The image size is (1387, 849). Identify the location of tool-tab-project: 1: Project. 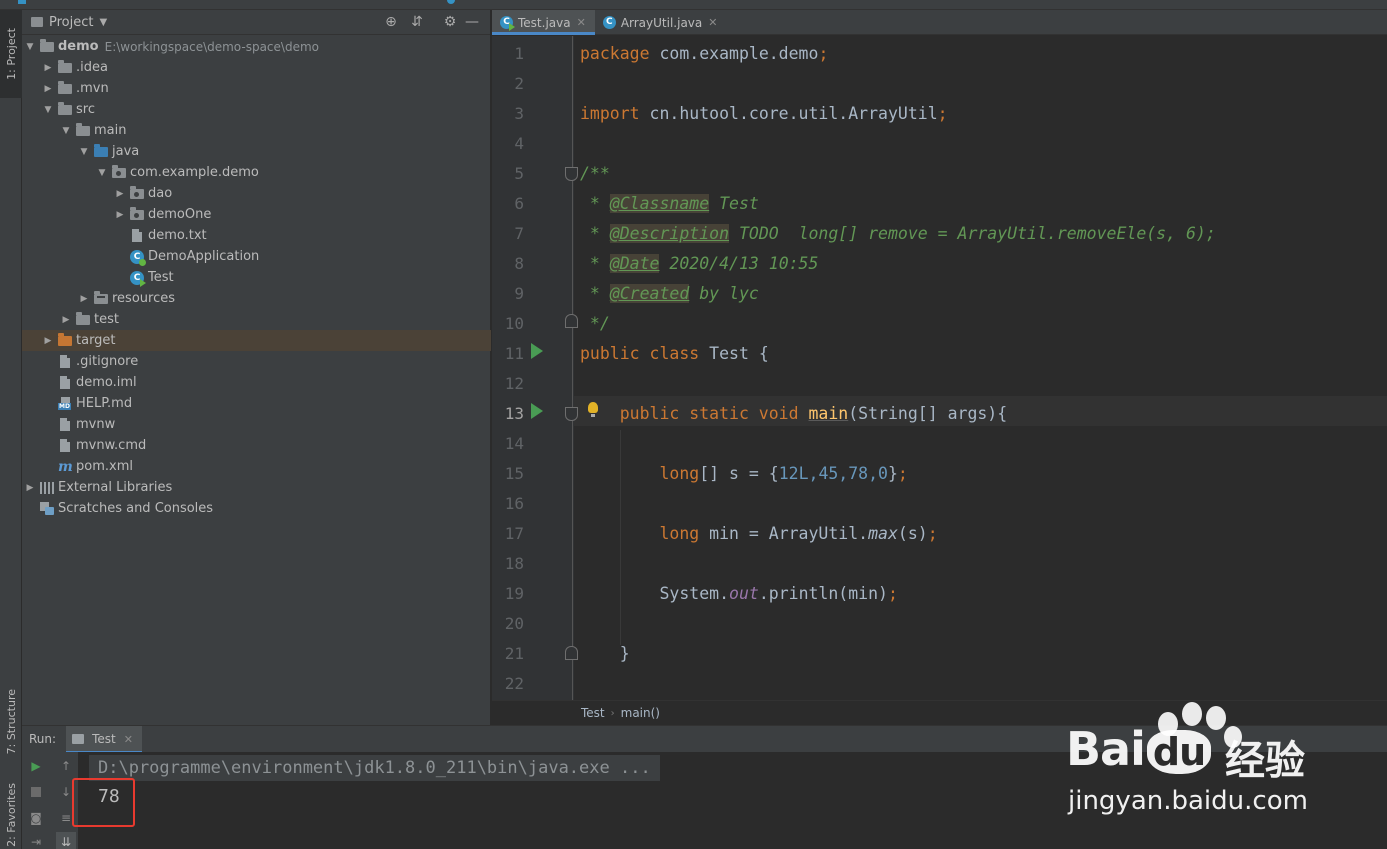
(11, 54).